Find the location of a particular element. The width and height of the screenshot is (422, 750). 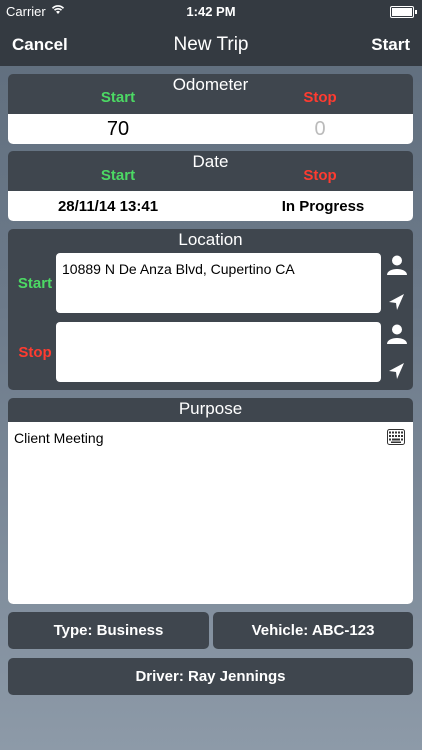

odometer-stop-field: 0 is located at coordinates (320, 129).